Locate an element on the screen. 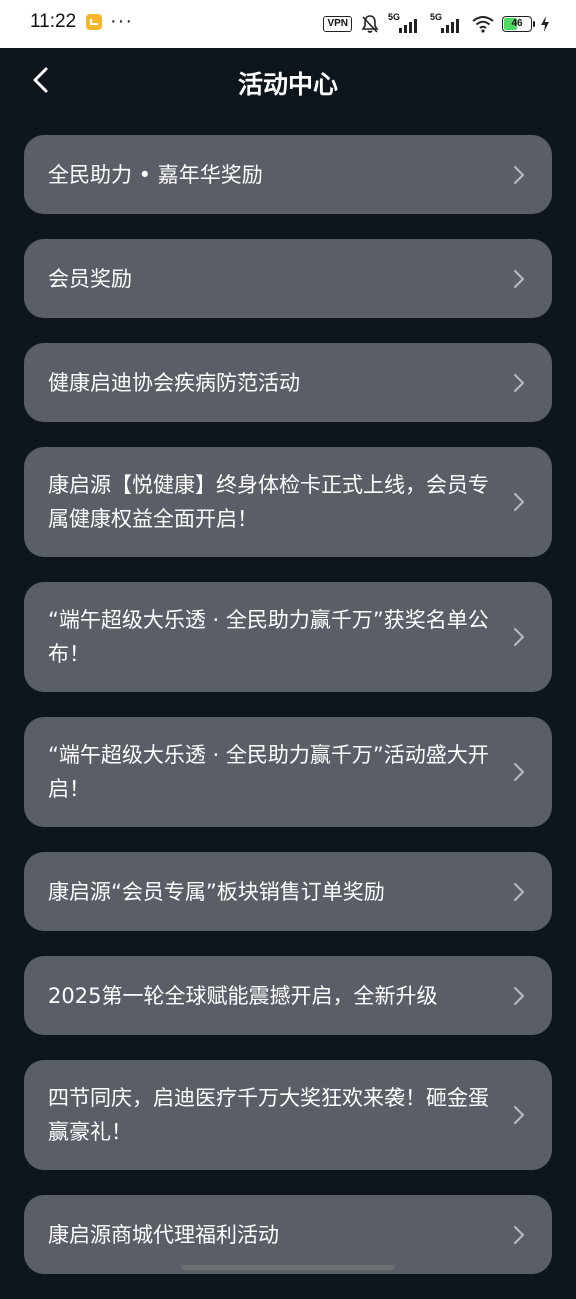 The height and width of the screenshot is (1299, 576). activity-item-label: 康启源【悦健康】终身体检卡正式上线，会员专属健康权益全面开启！ is located at coordinates (268, 502).